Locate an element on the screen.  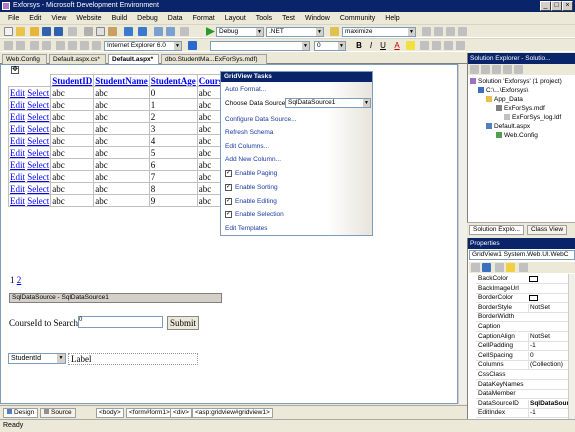
redo-icon is located at coordinates (142, 31).